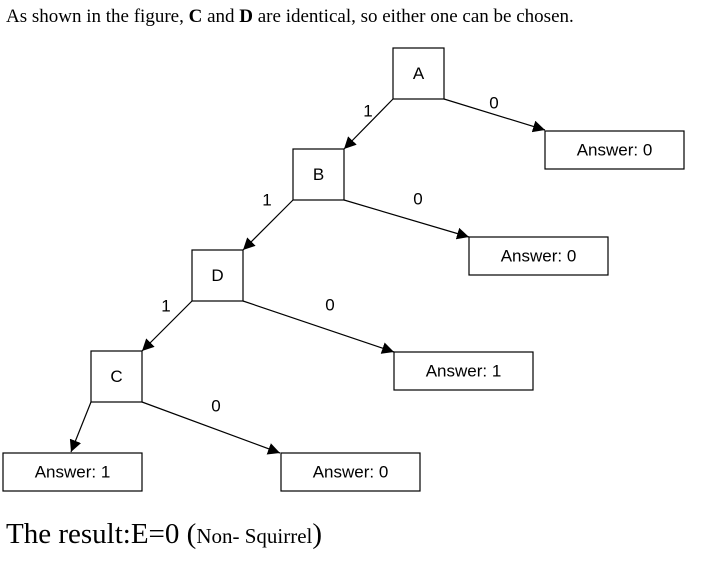 Image resolution: width=726 pixels, height=565 pixels. I want to click on node-D: D, so click(217, 275).